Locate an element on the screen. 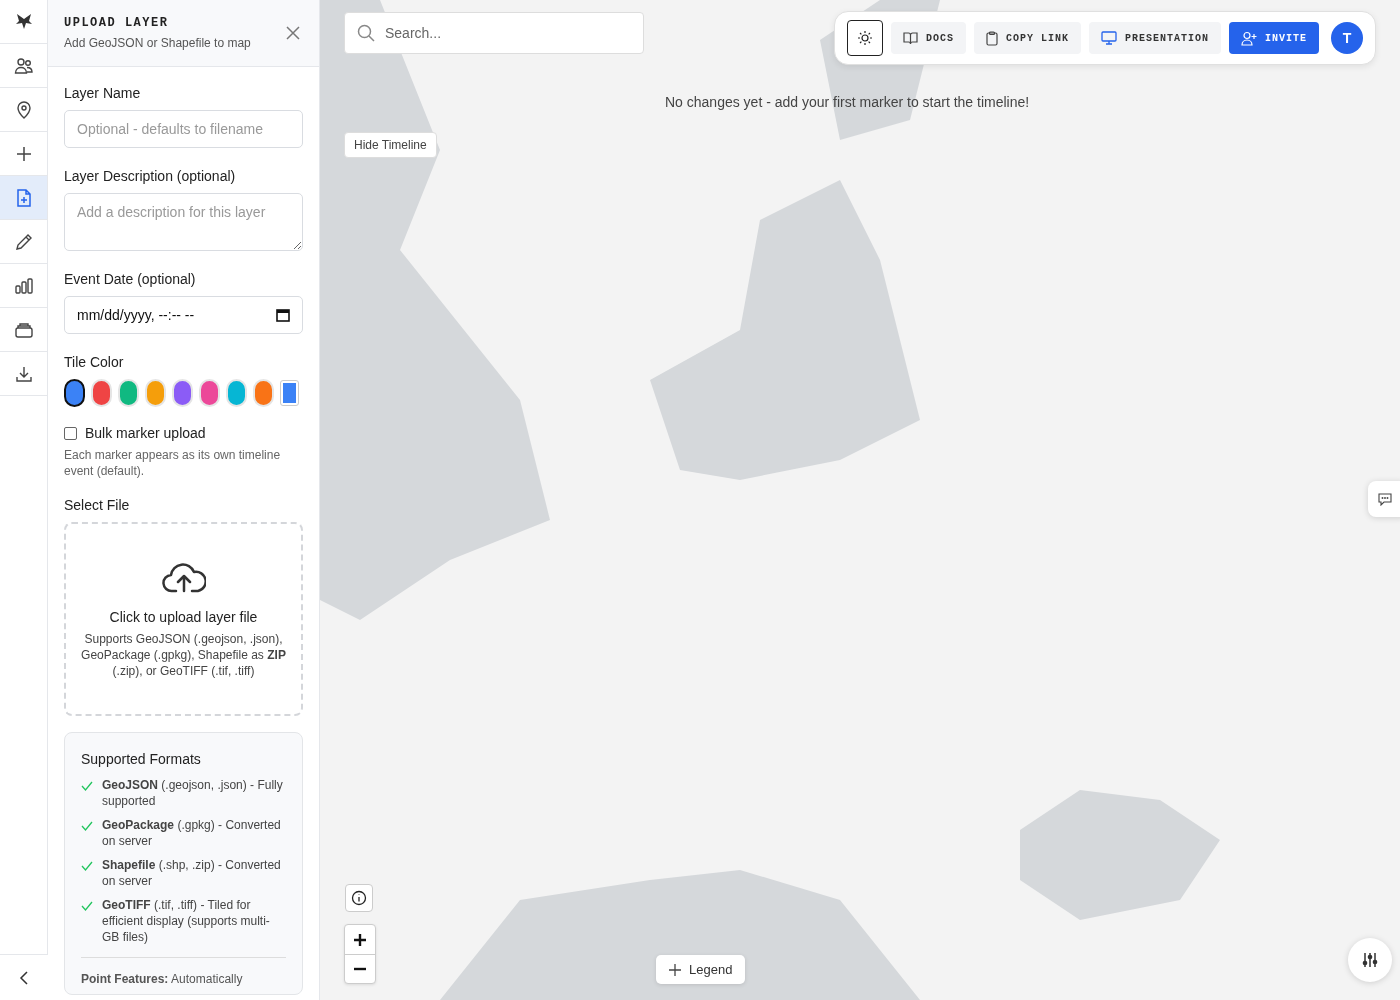 The height and width of the screenshot is (1000, 1400). comments-button is located at coordinates (1384, 499).